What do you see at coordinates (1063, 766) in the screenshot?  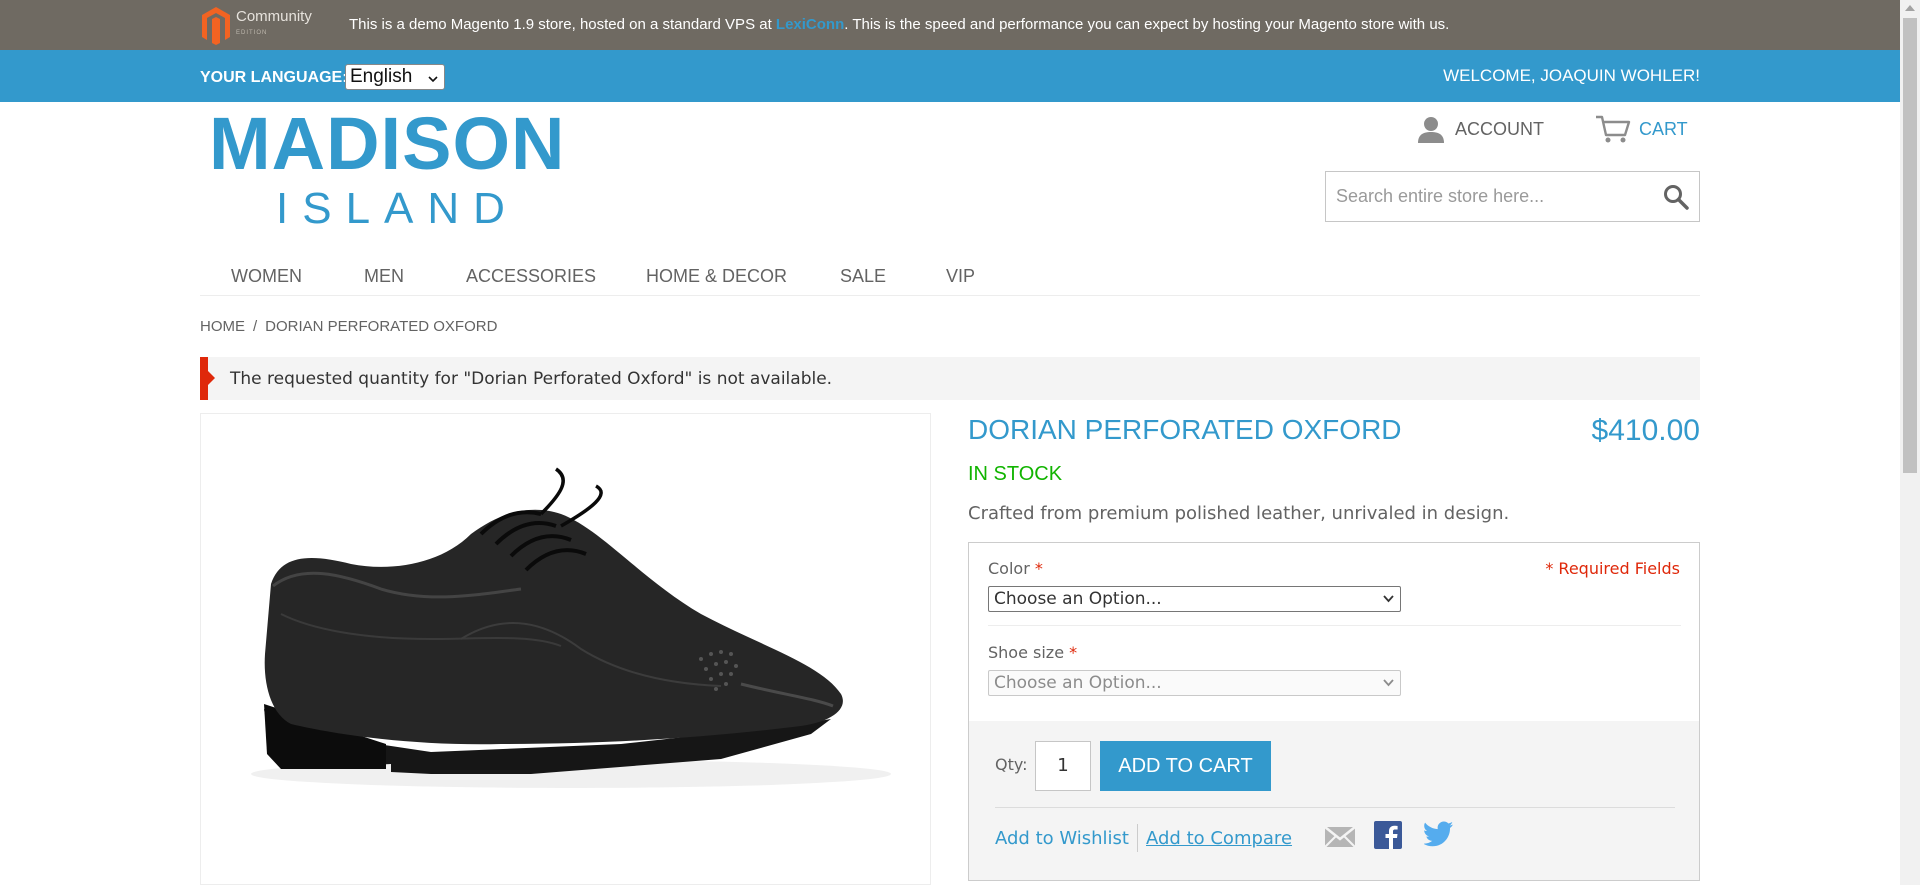 I see `qty-input: 1` at bounding box center [1063, 766].